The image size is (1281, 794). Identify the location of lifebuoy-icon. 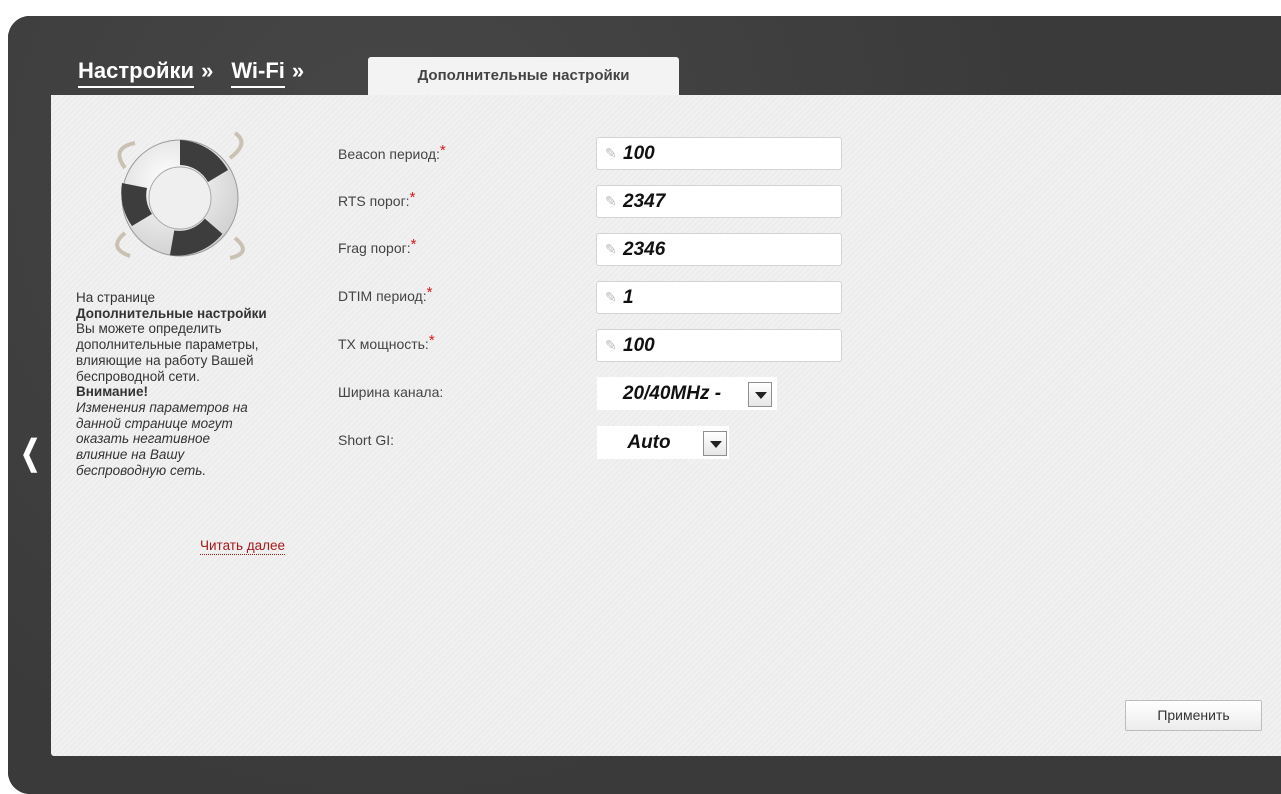
(180, 195).